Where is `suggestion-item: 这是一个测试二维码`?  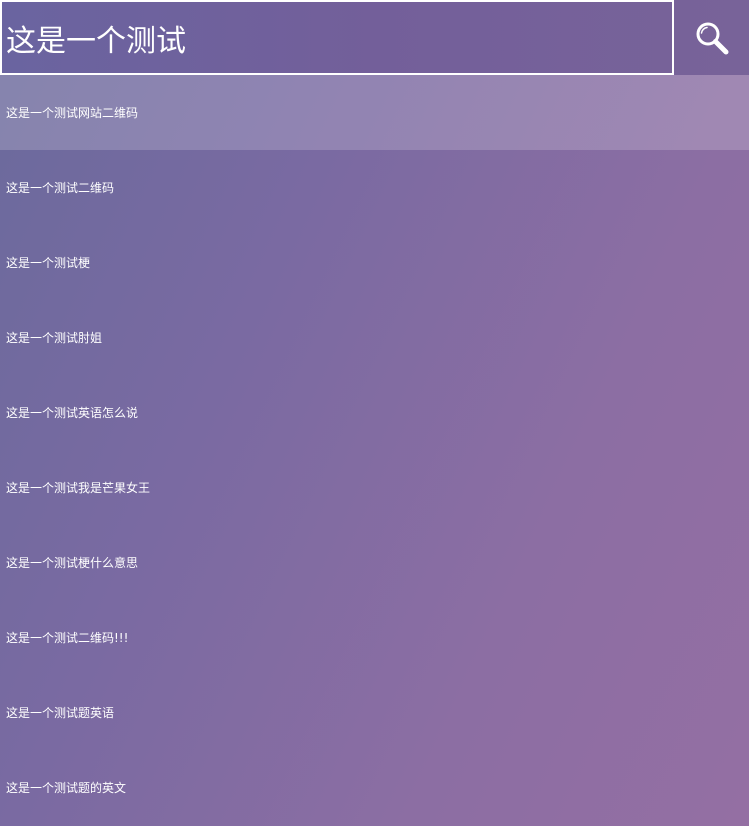
suggestion-item: 这是一个测试二维码 is located at coordinates (374, 187).